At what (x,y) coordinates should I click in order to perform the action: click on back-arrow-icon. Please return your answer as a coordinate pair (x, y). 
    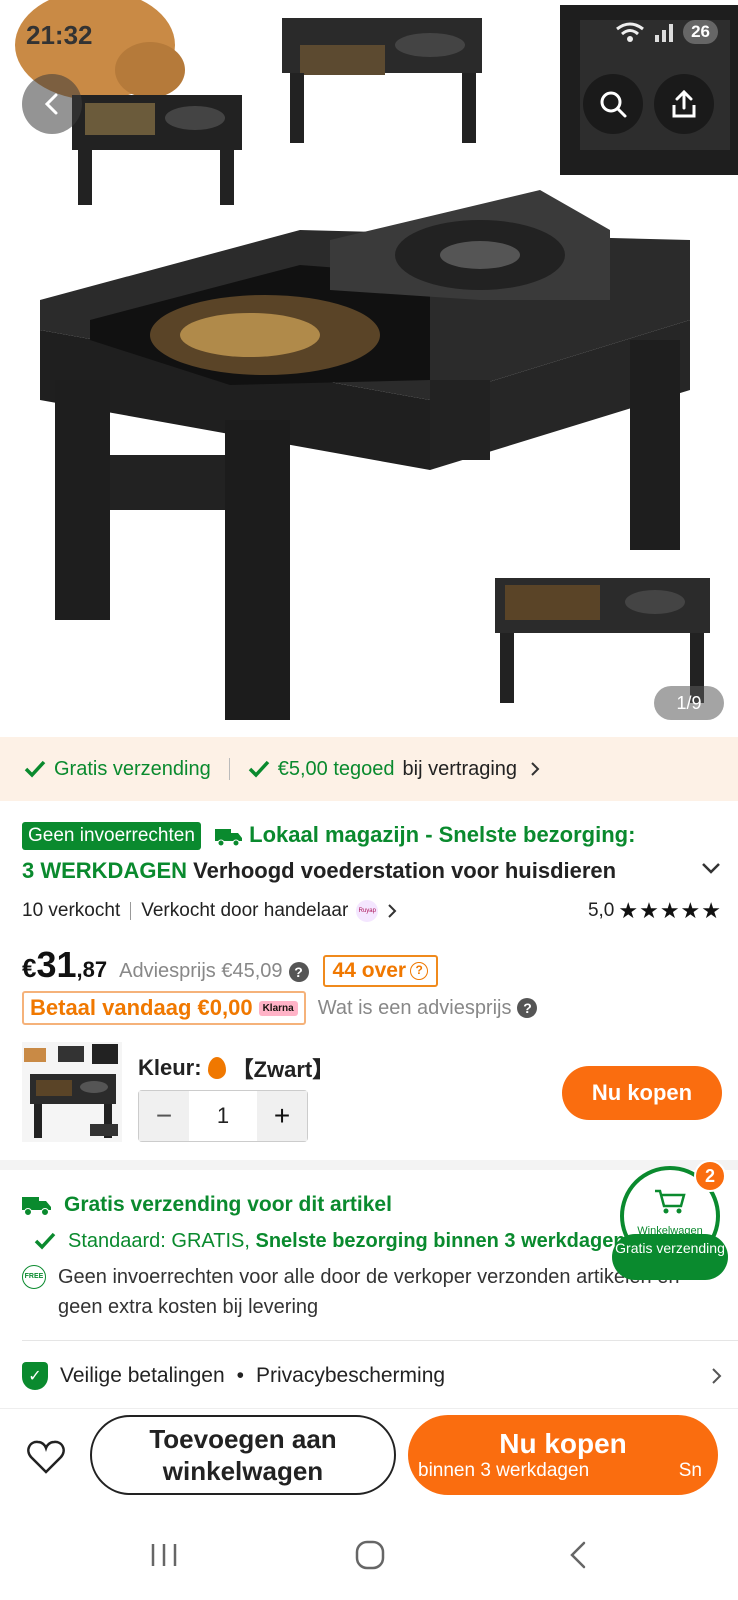
    Looking at the image, I should click on (578, 1555).